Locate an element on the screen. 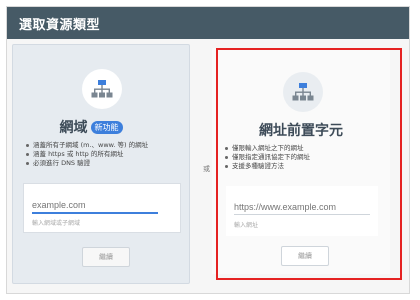 The image size is (420, 300). or-separator: 或 is located at coordinates (206, 169).